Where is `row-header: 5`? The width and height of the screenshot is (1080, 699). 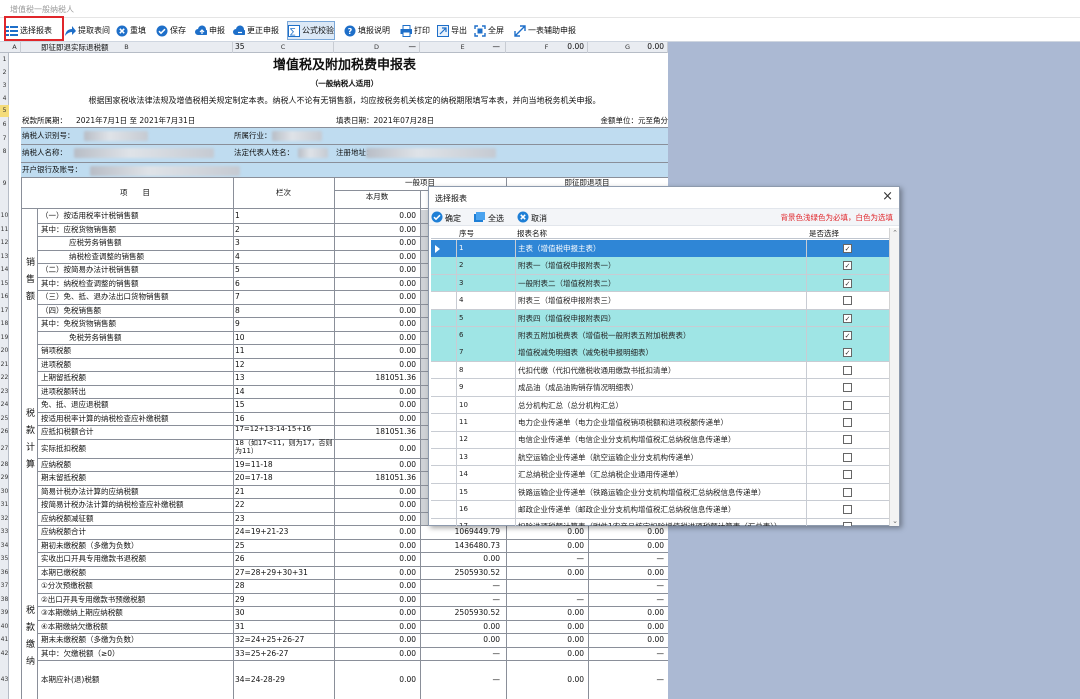
row-header: 5 is located at coordinates (4, 111).